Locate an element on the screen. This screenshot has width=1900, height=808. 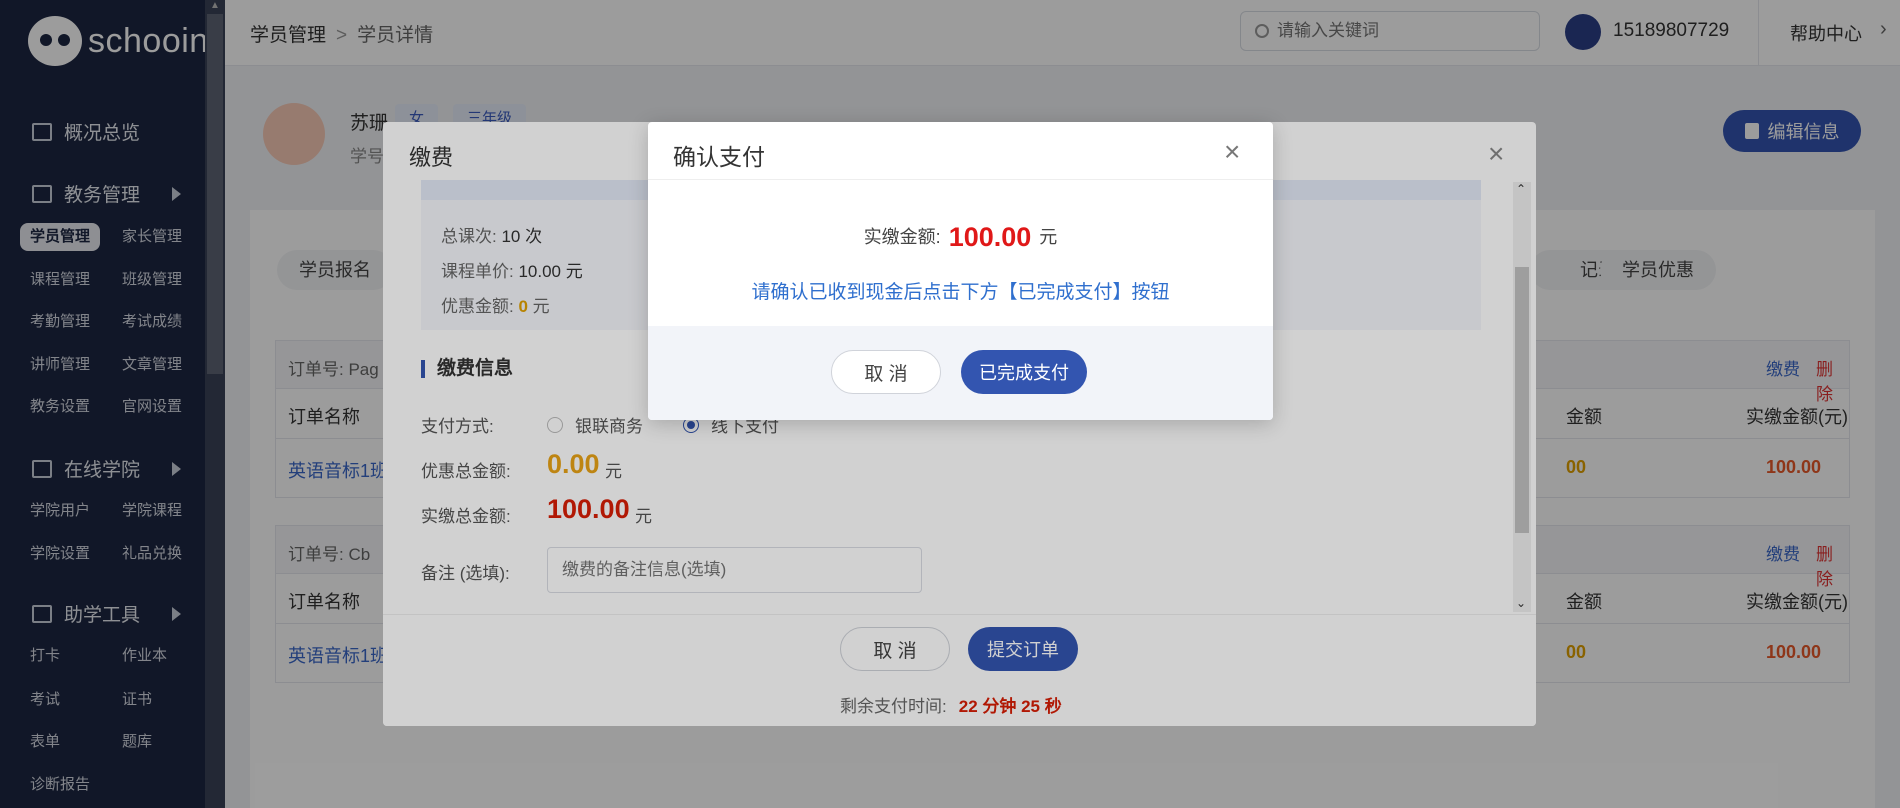
amount-unit: 元 is located at coordinates (1048, 237).